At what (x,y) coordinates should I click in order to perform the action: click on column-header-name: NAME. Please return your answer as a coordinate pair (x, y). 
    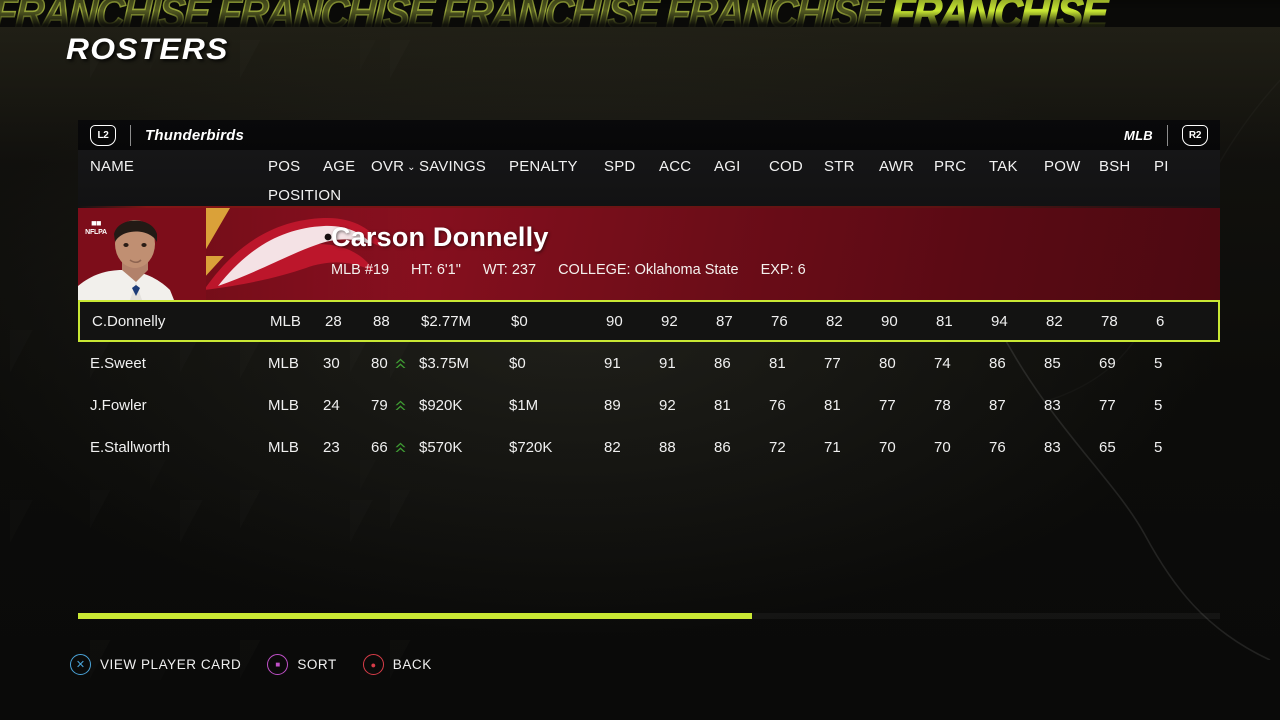
    Looking at the image, I should click on (173, 166).